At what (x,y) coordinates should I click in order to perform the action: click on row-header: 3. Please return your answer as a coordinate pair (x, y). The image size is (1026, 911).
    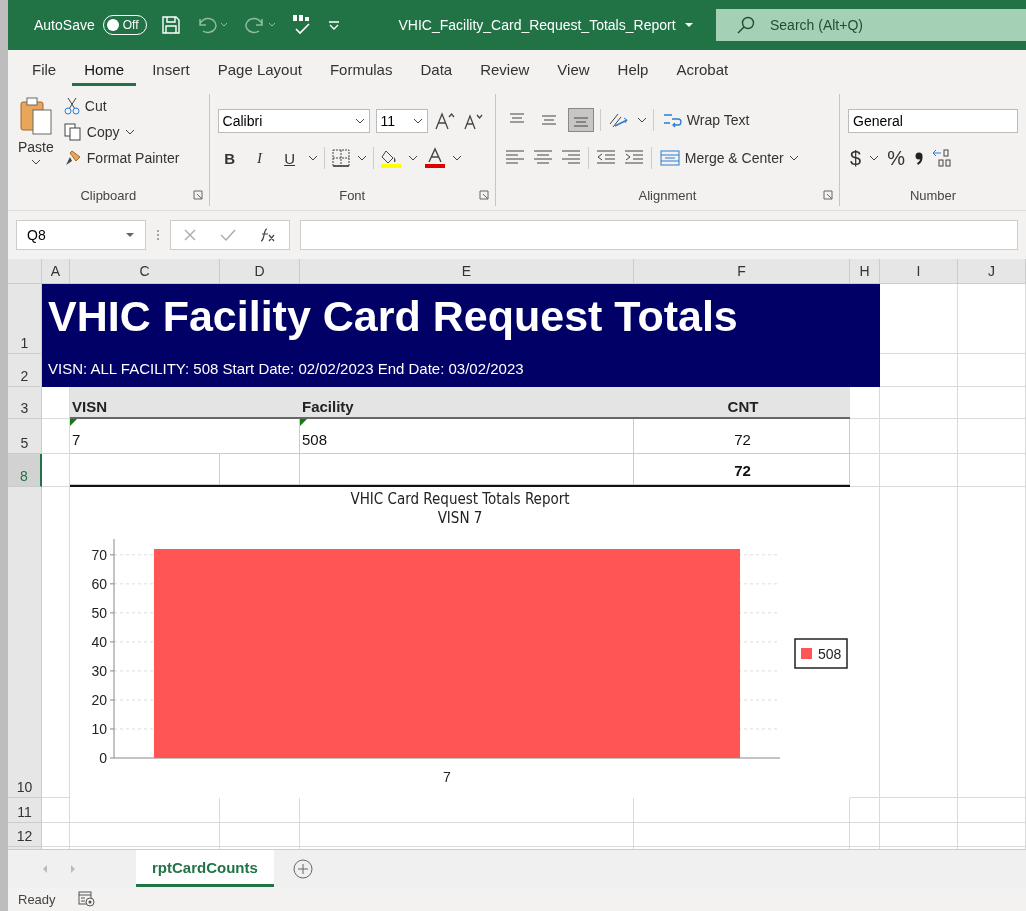
    Looking at the image, I should click on (25, 403).